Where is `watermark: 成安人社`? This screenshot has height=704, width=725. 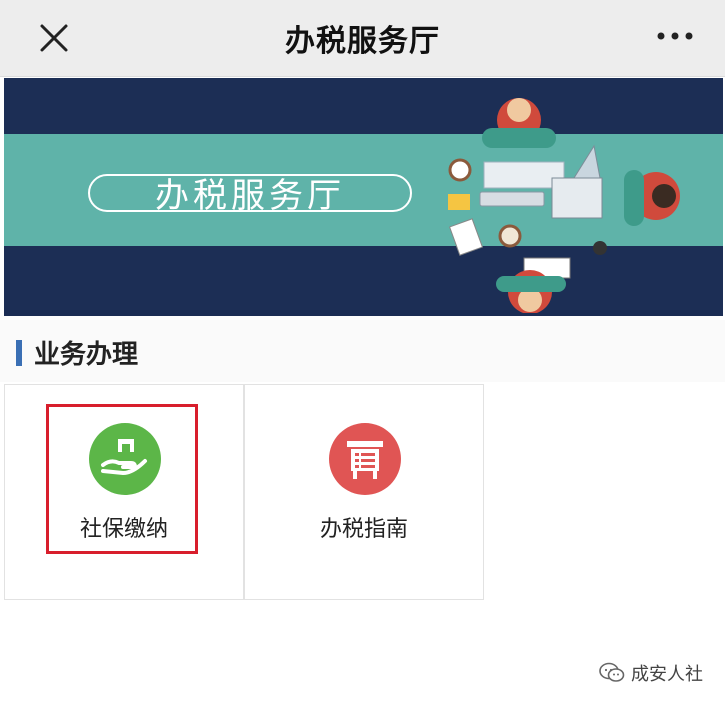
watermark: 成安人社 is located at coordinates (651, 673).